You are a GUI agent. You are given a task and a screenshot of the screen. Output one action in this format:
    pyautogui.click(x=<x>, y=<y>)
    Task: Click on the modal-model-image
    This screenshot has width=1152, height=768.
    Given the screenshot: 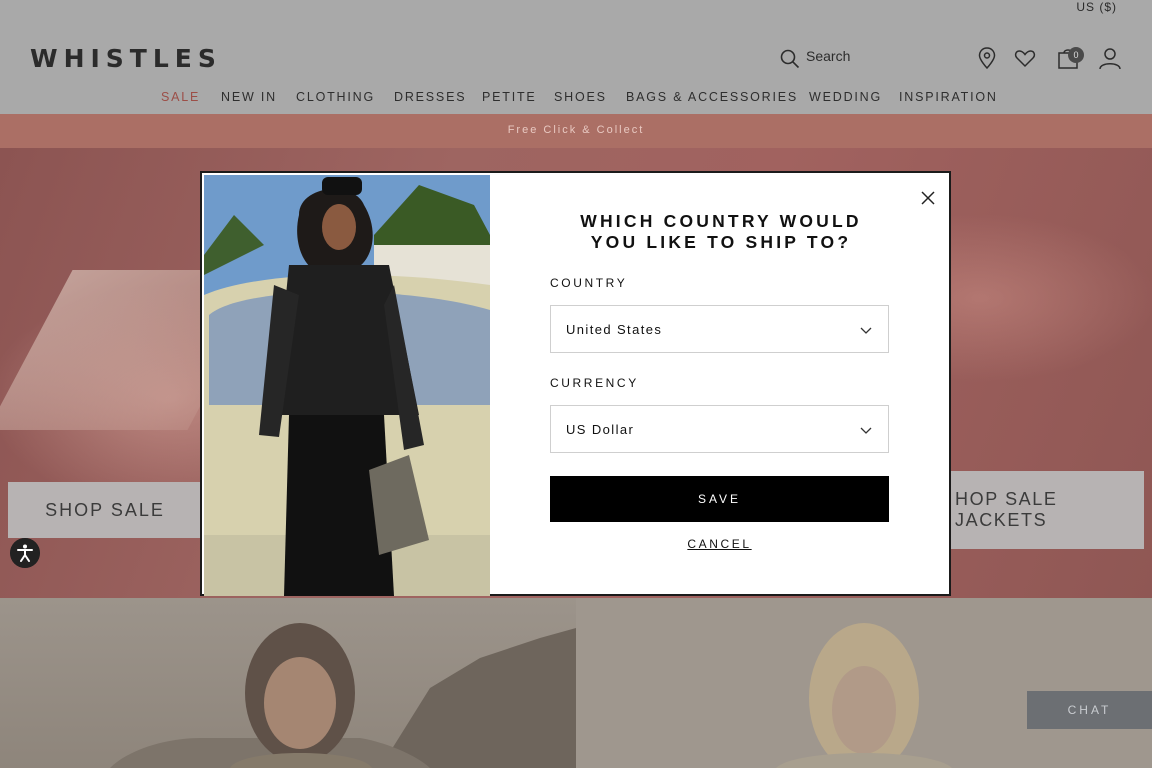 What is the action you would take?
    pyautogui.click(x=347, y=385)
    